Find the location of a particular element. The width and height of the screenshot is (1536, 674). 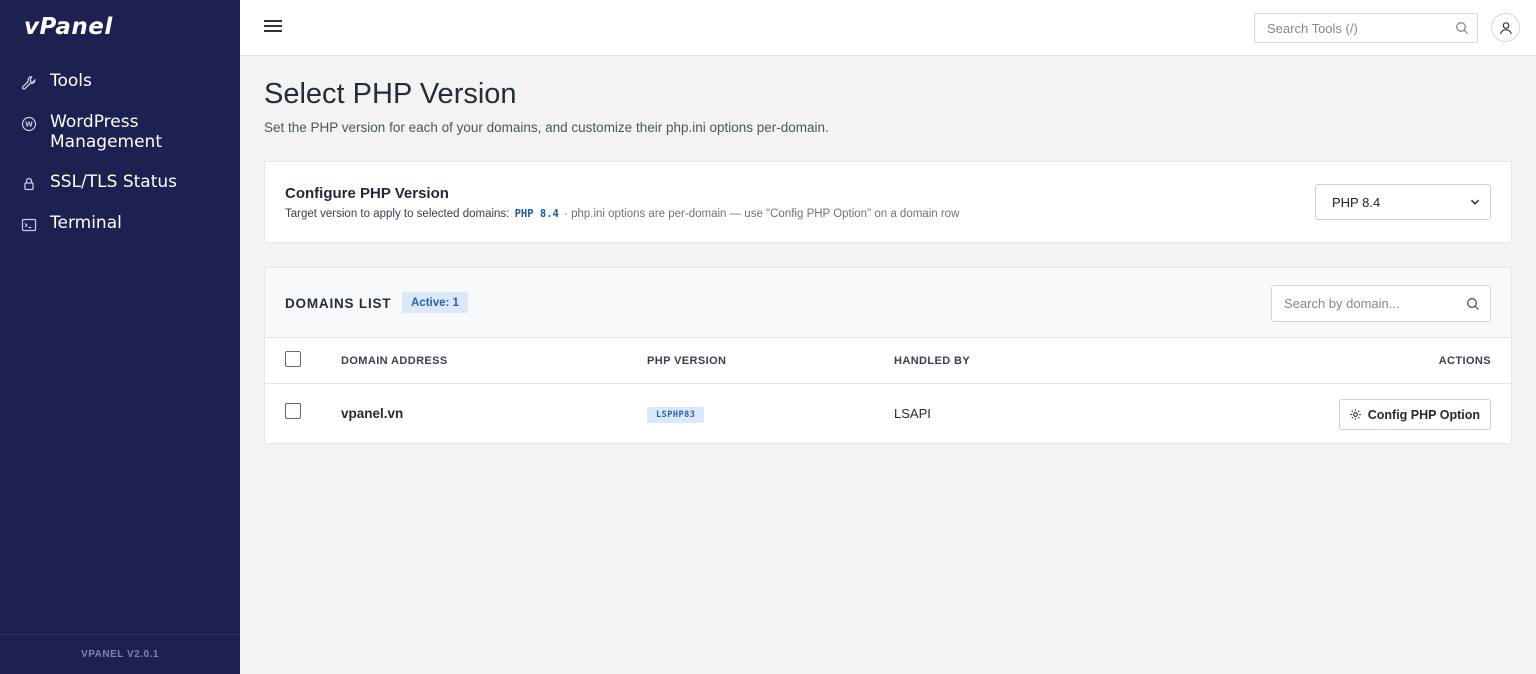

user-avatar-button is located at coordinates (1505, 27).